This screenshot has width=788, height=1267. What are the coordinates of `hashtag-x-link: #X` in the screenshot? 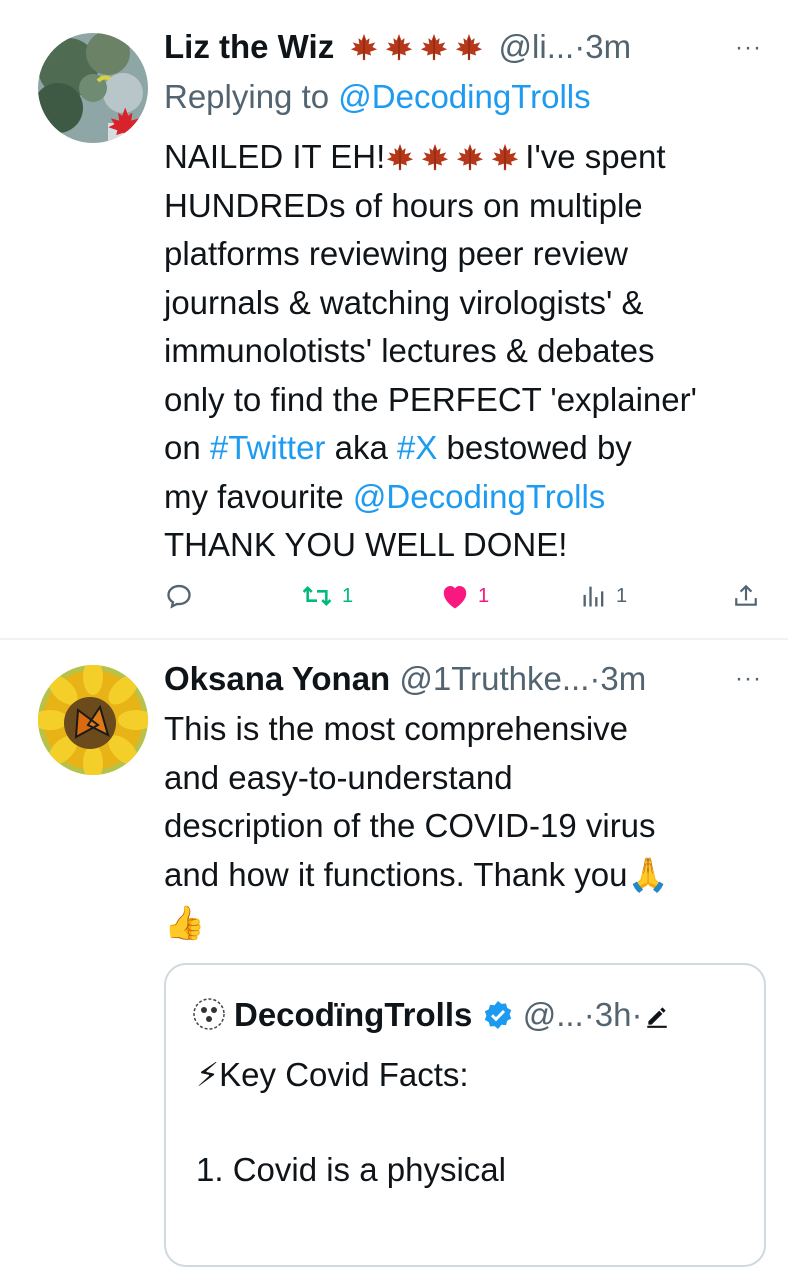 It's located at (417, 447).